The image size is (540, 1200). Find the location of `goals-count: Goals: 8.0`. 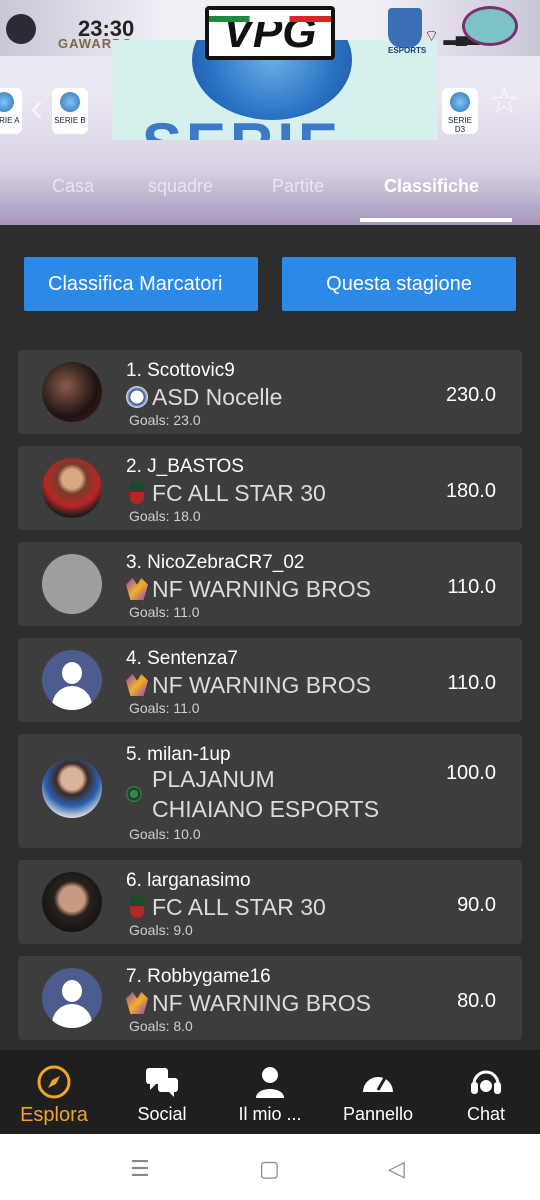

goals-count: Goals: 8.0 is located at coordinates (161, 1026).